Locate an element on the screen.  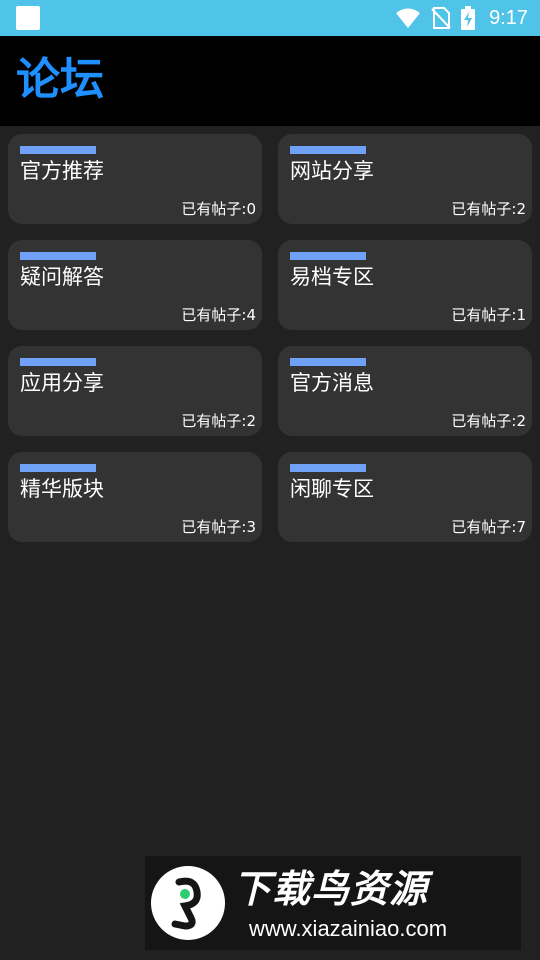
forum-card-featured: 精华版块 已有帖子:3 is located at coordinates (135, 497).